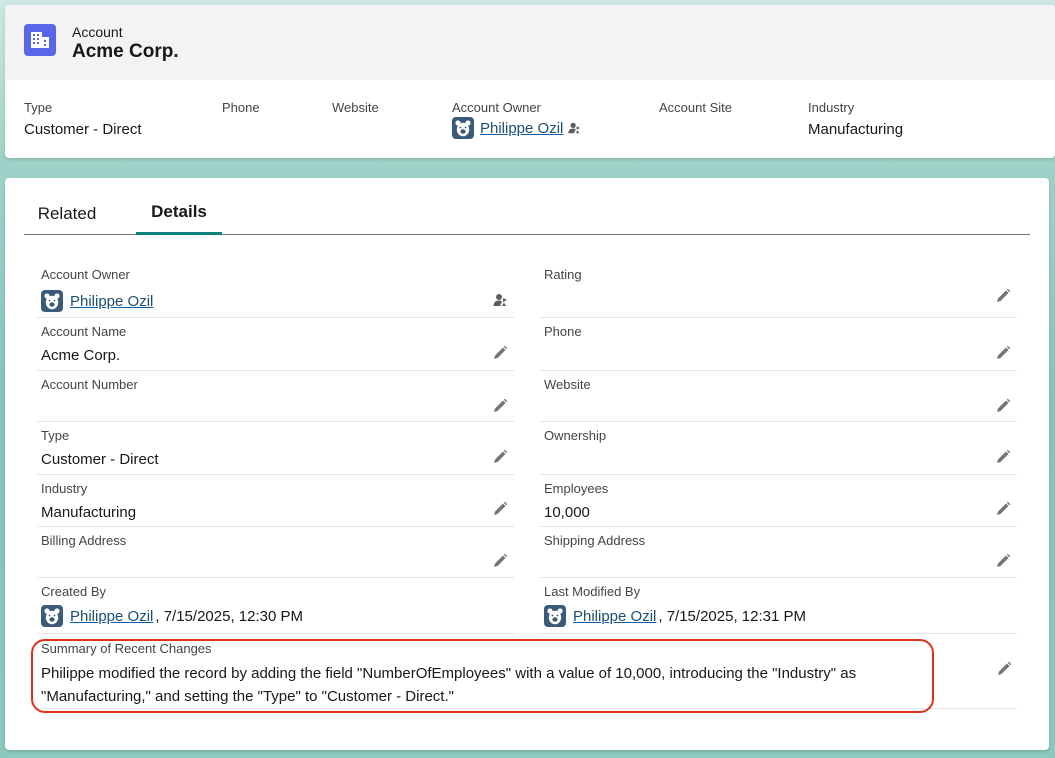  What do you see at coordinates (778, 501) in the screenshot?
I see `field-employees: Employees 10,000` at bounding box center [778, 501].